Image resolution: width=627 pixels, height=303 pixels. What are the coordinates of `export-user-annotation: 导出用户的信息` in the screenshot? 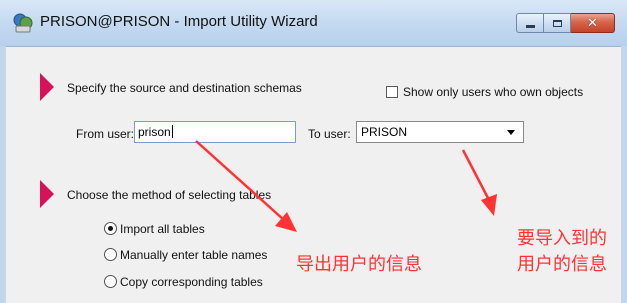 It's located at (359, 264).